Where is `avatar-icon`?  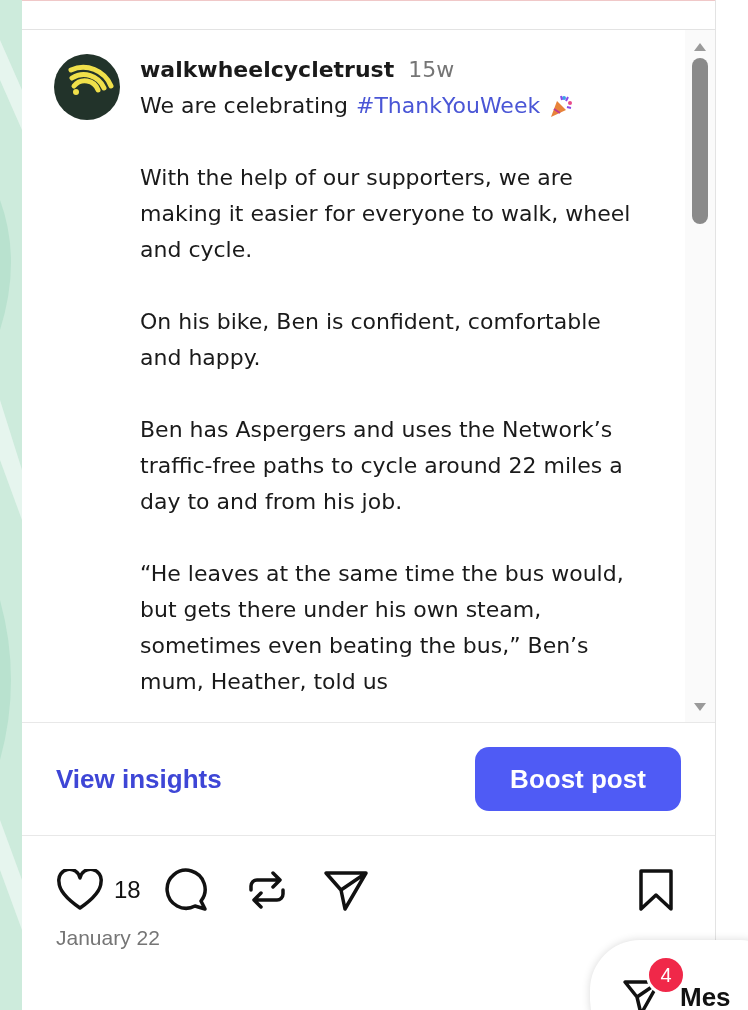 avatar-icon is located at coordinates (87, 87).